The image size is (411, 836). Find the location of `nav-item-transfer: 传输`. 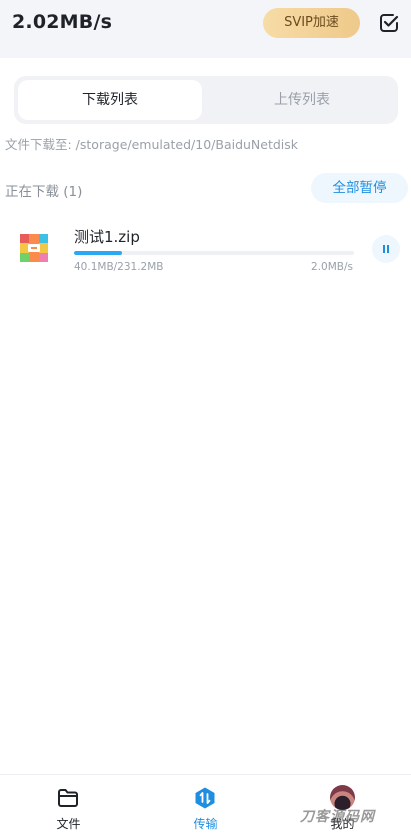

nav-item-transfer: 传输 is located at coordinates (205, 805).